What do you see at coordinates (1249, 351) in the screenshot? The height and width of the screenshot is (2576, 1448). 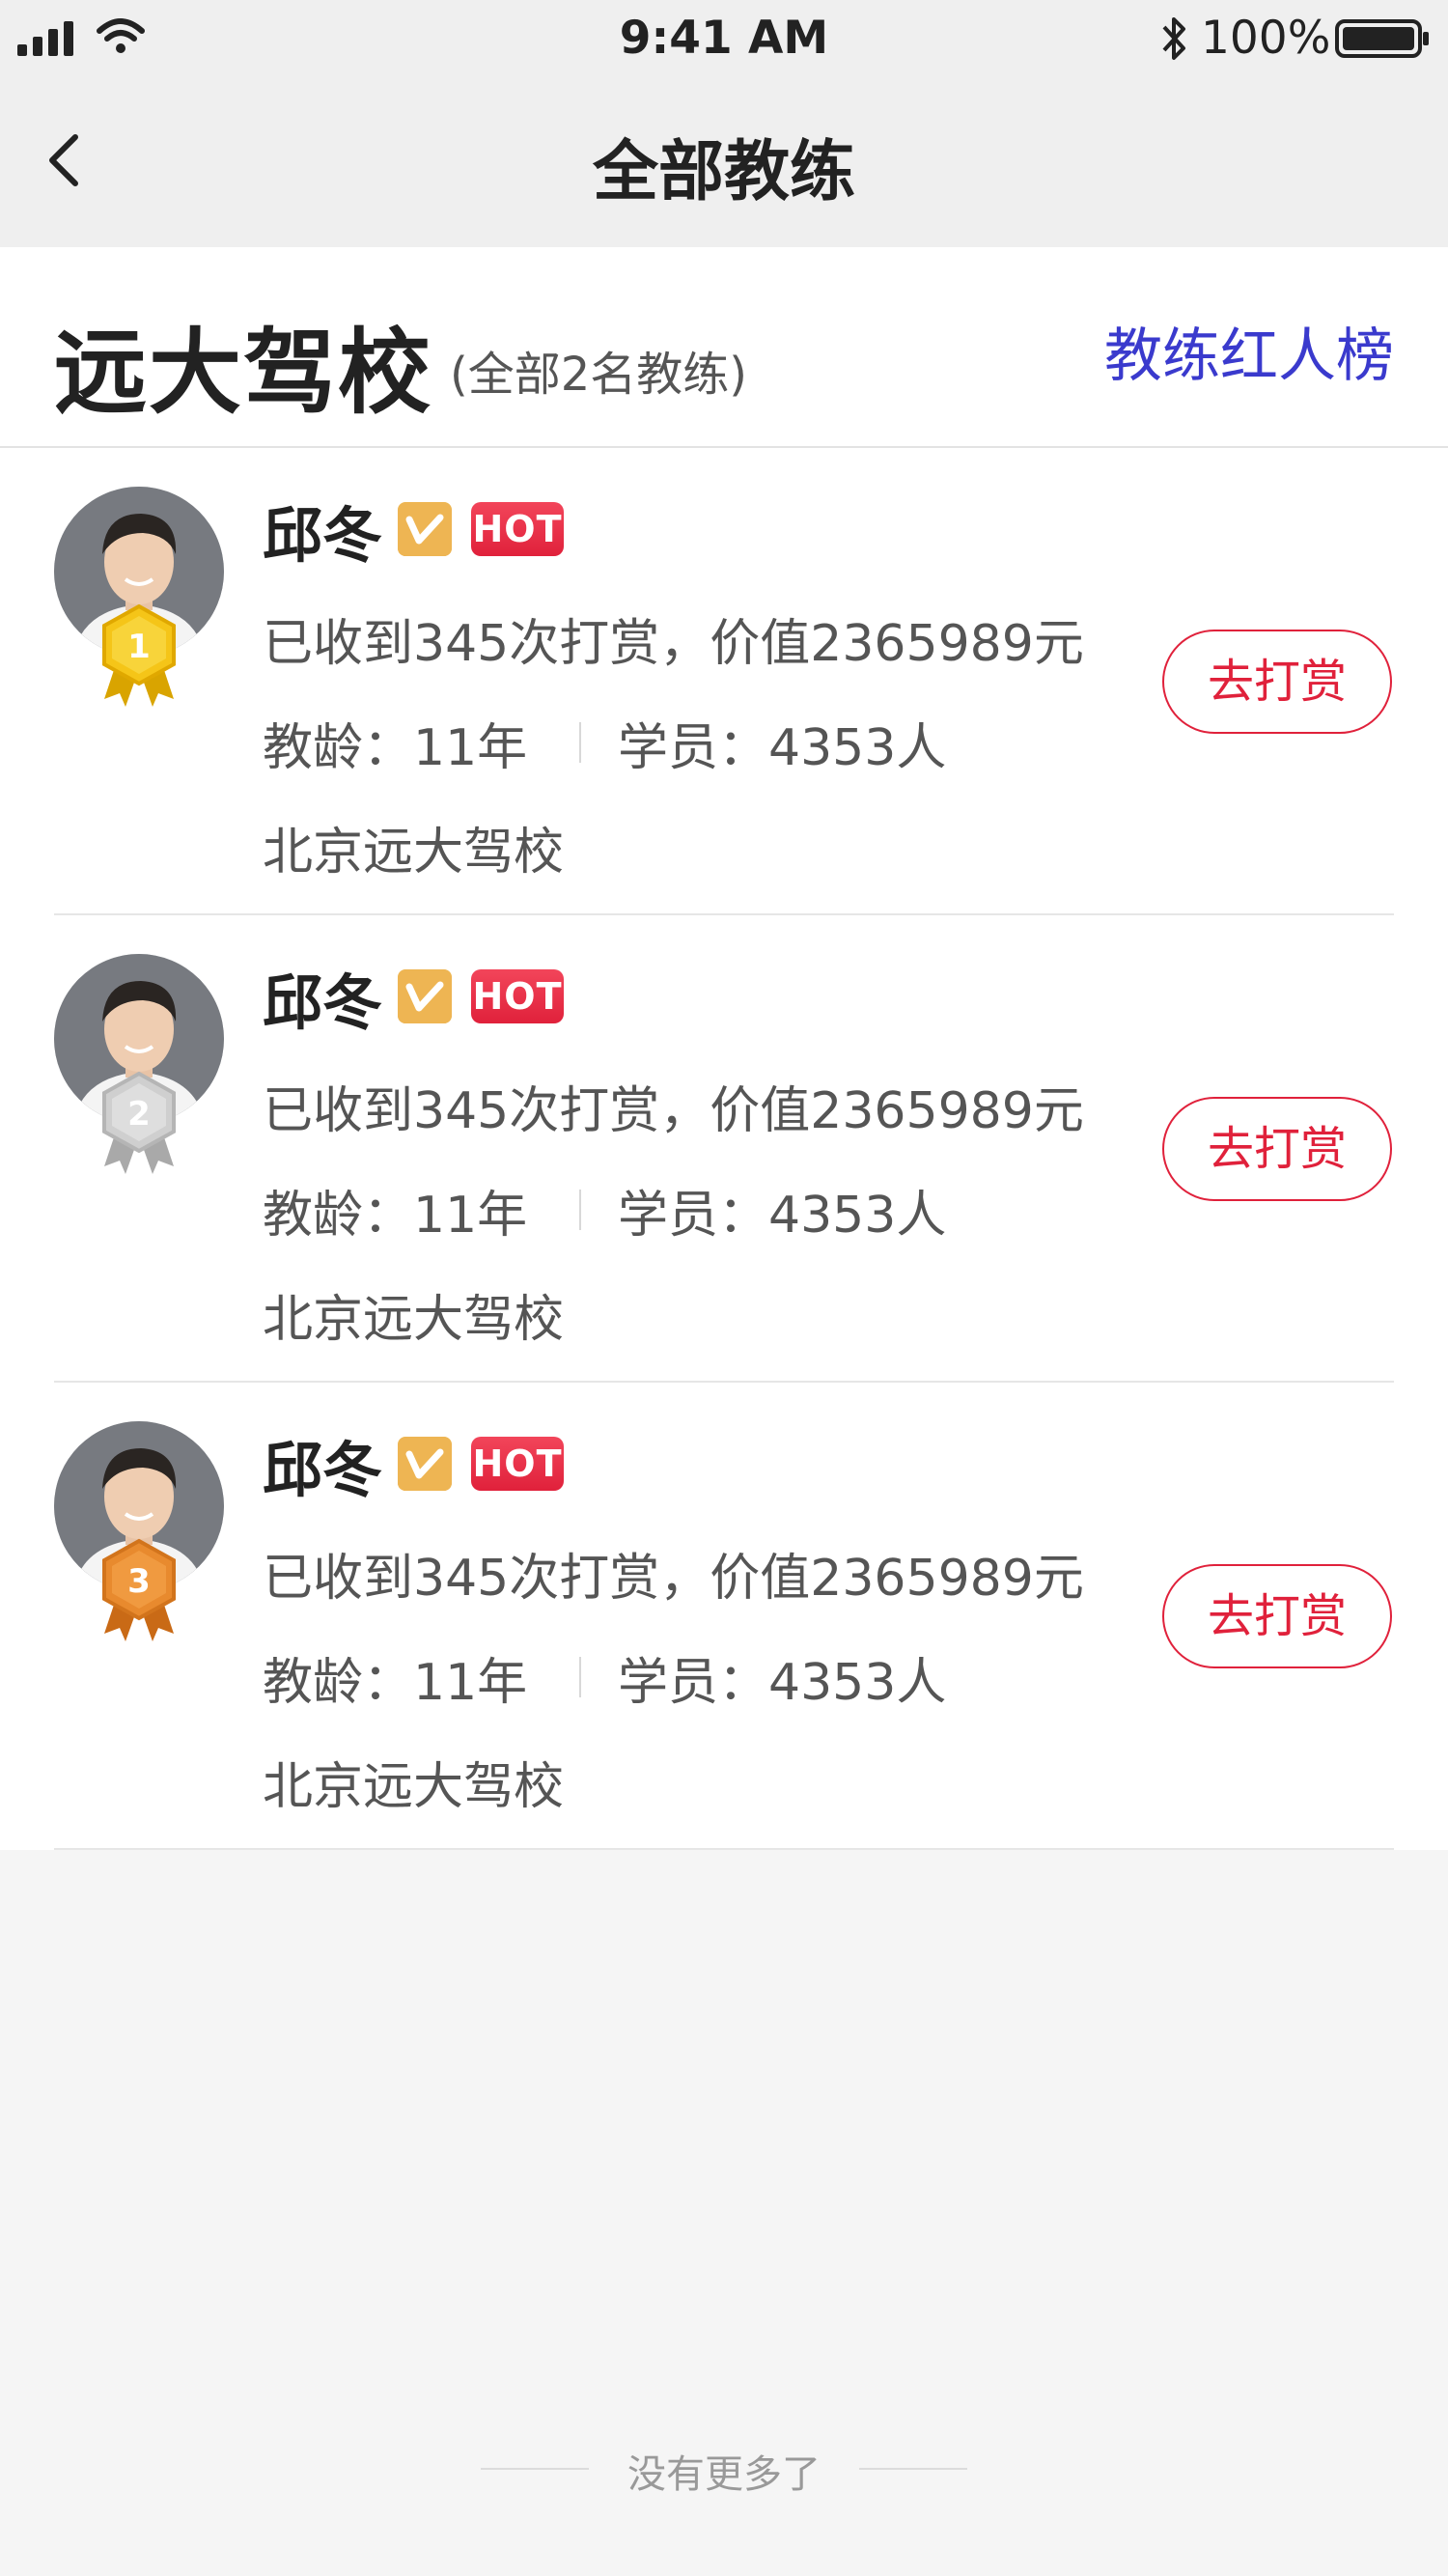 I see `coach-ranking-link: 教练红人榜` at bounding box center [1249, 351].